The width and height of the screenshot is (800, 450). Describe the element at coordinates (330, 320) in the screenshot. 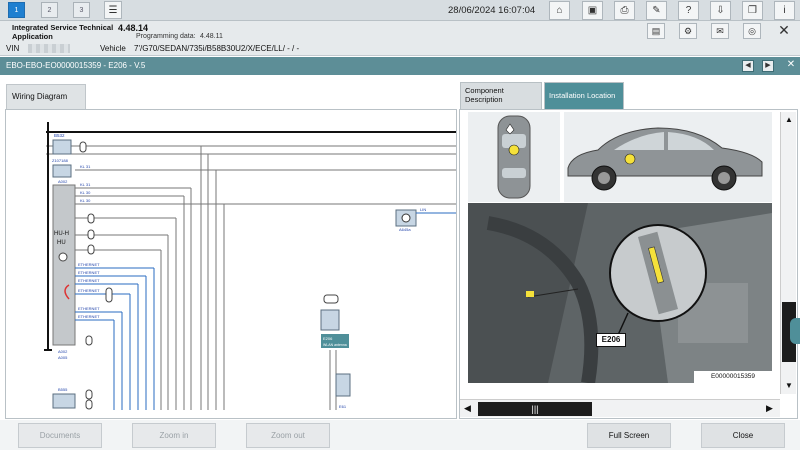

I see `component-e206` at that location.